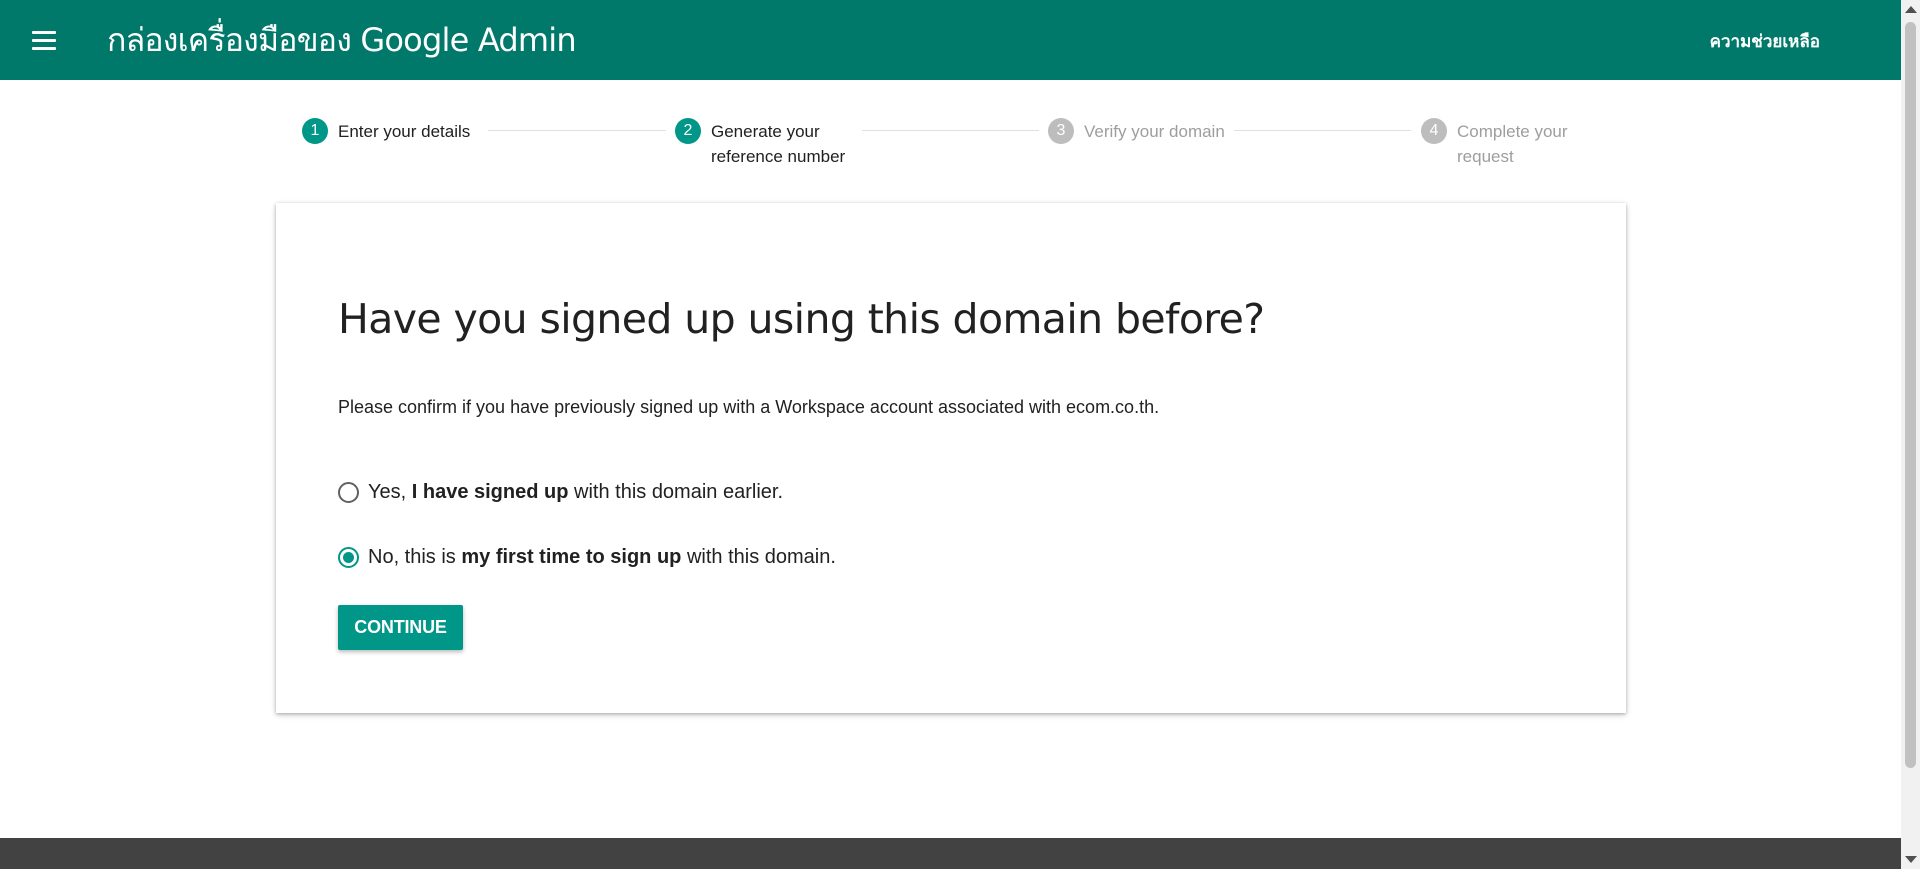 The height and width of the screenshot is (869, 1920). What do you see at coordinates (490, 492) in the screenshot?
I see `option-label-bold: I have signed up` at bounding box center [490, 492].